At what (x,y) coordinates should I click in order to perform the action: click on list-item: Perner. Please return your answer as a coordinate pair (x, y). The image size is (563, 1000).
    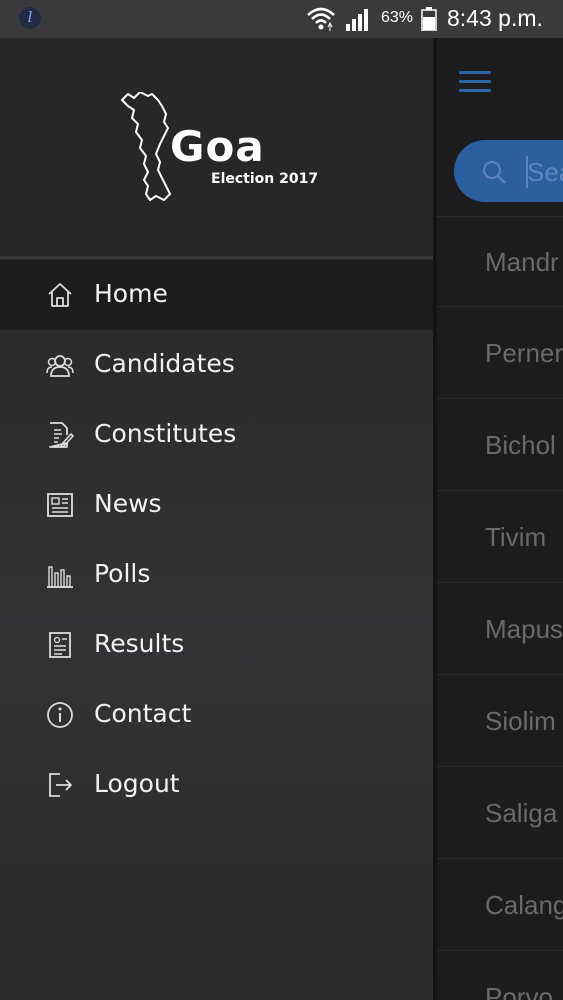
    Looking at the image, I should click on (500, 353).